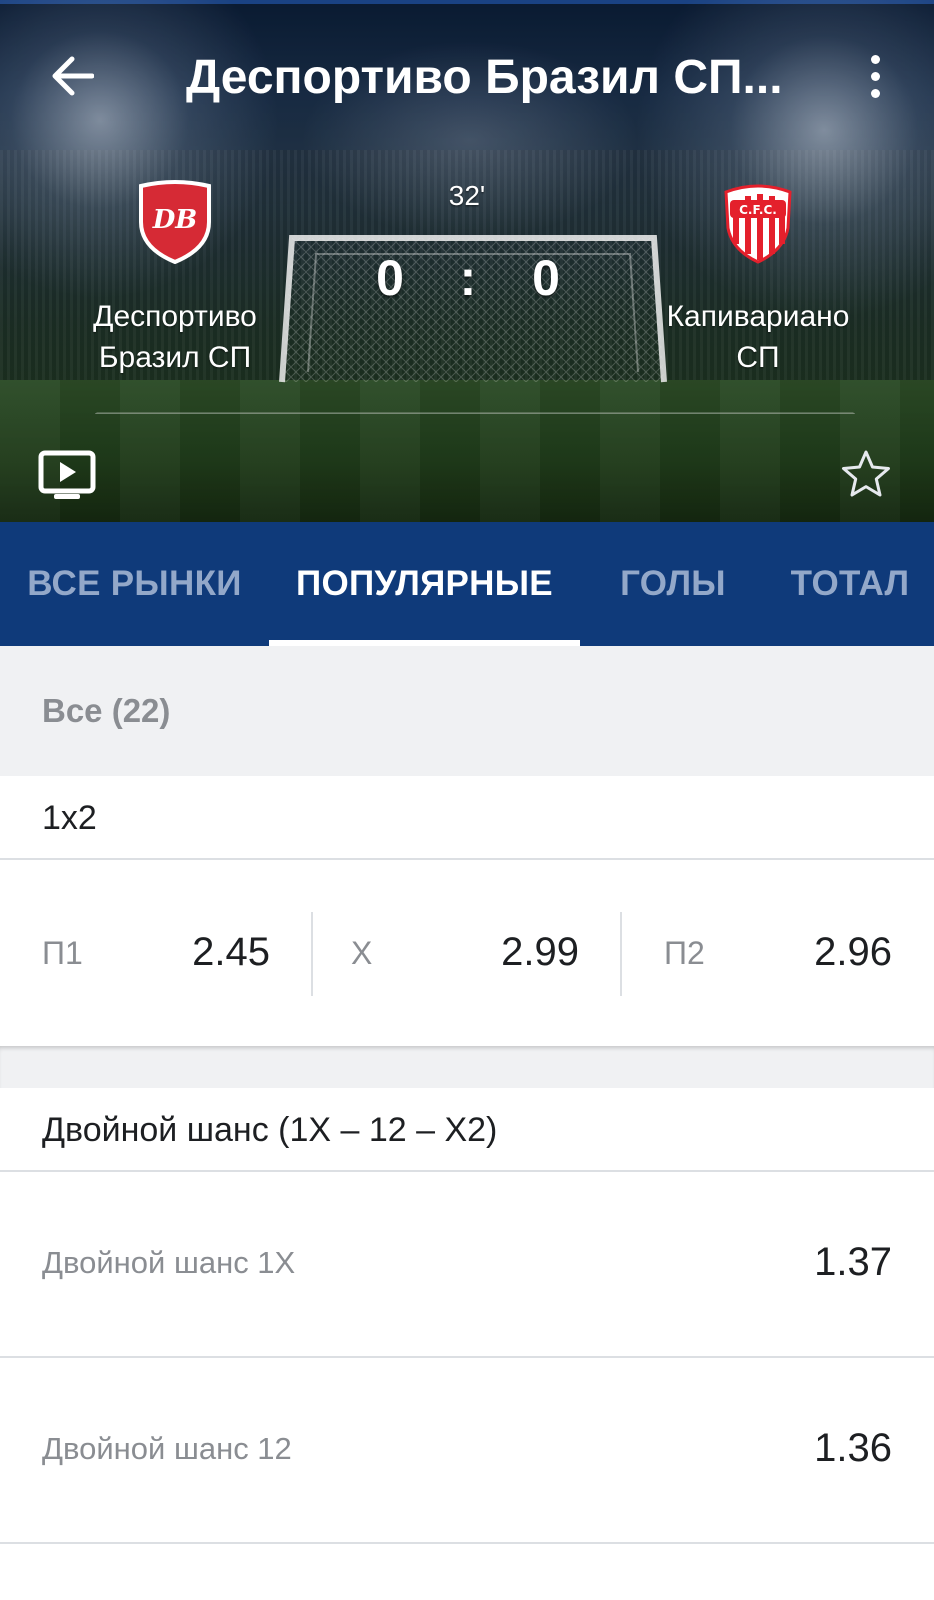 The image size is (934, 1600). What do you see at coordinates (362, 953) in the screenshot?
I see `odds-label: Х` at bounding box center [362, 953].